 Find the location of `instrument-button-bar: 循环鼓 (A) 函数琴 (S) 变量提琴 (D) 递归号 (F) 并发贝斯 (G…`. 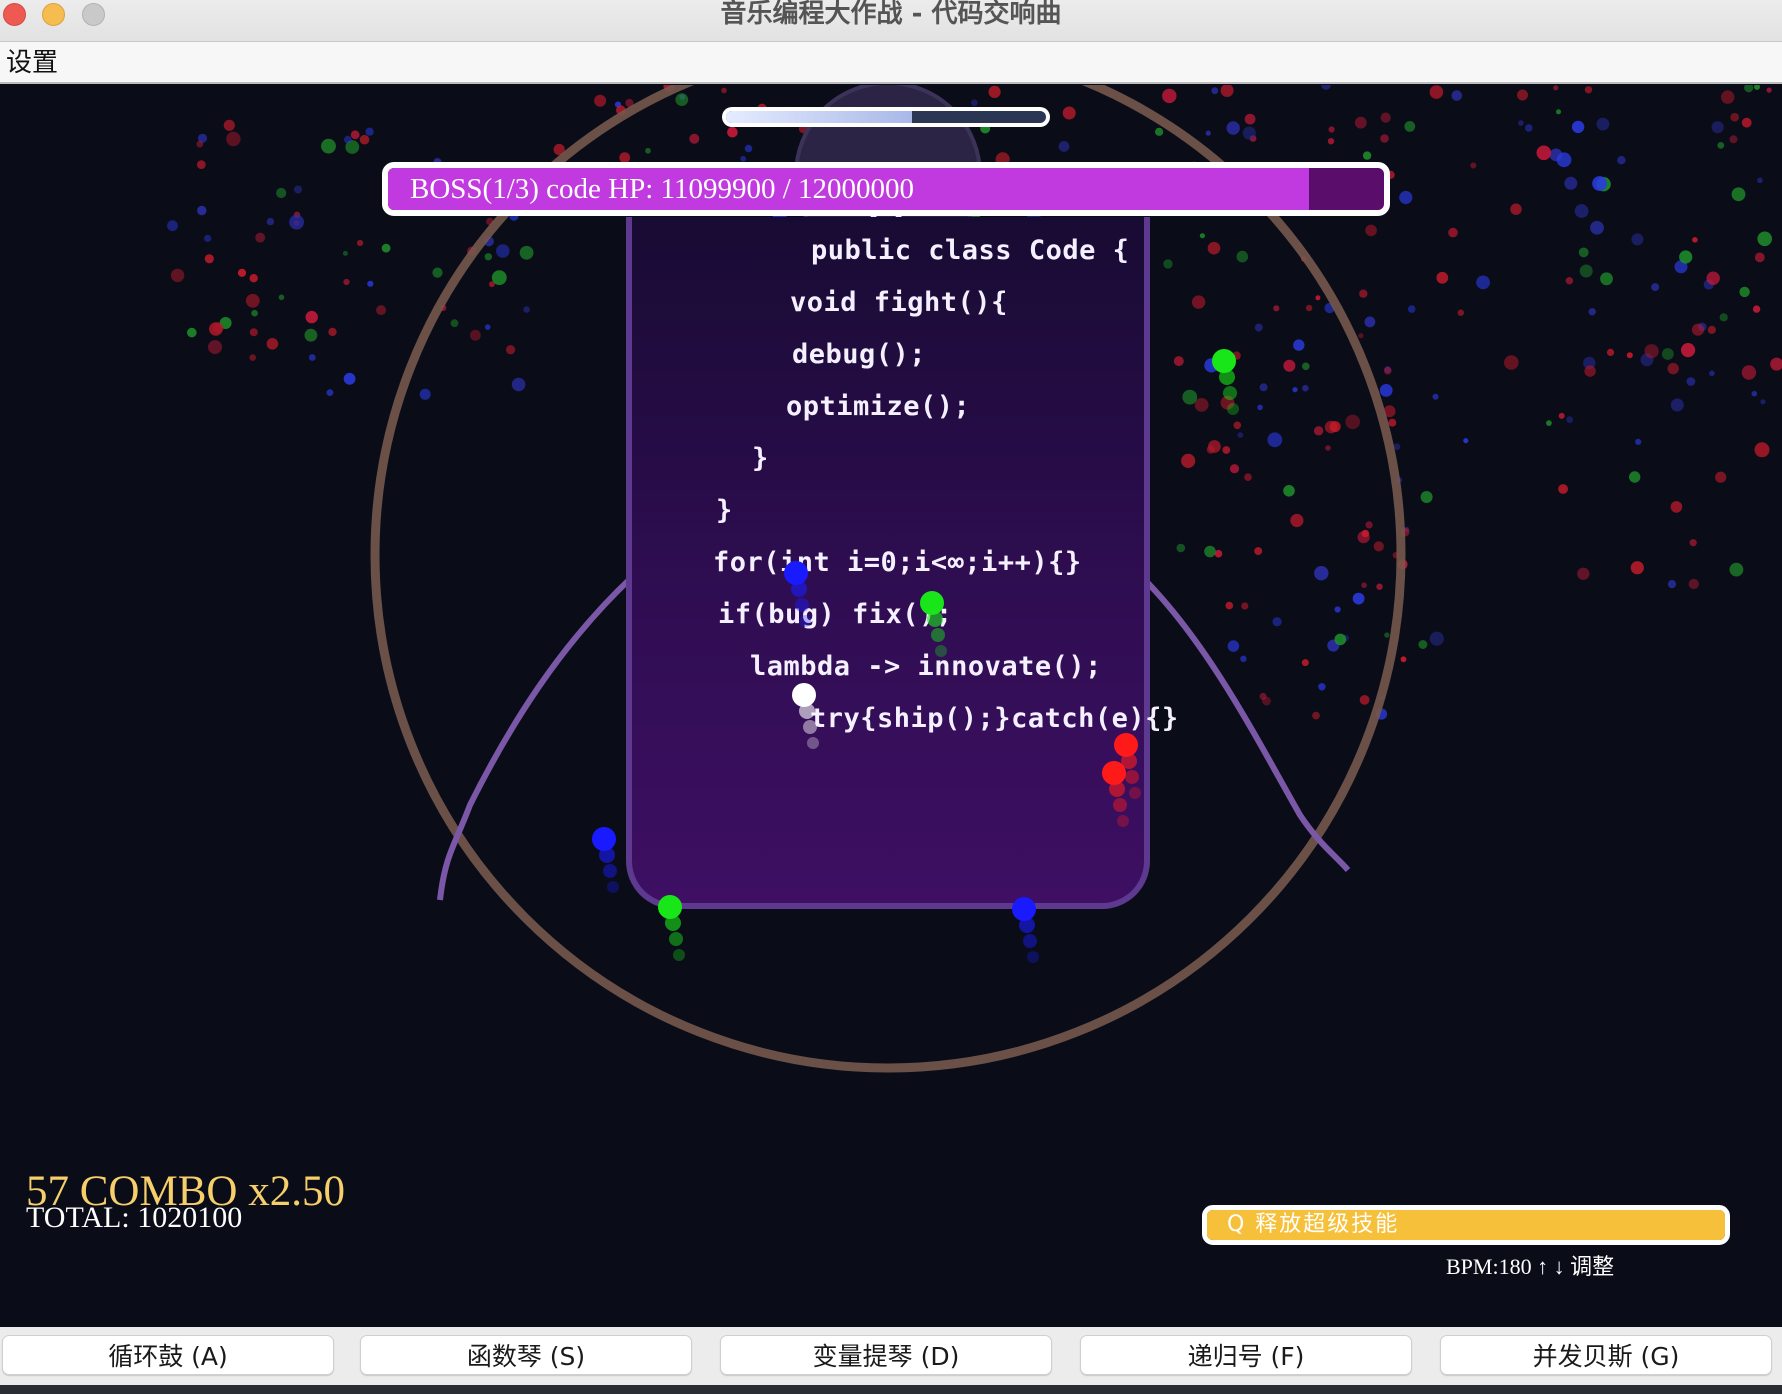

instrument-button-bar: 循环鼓 (A) 函数琴 (S) 变量提琴 (D) 递归号 (F) 并发贝斯 (G… is located at coordinates (891, 1356).